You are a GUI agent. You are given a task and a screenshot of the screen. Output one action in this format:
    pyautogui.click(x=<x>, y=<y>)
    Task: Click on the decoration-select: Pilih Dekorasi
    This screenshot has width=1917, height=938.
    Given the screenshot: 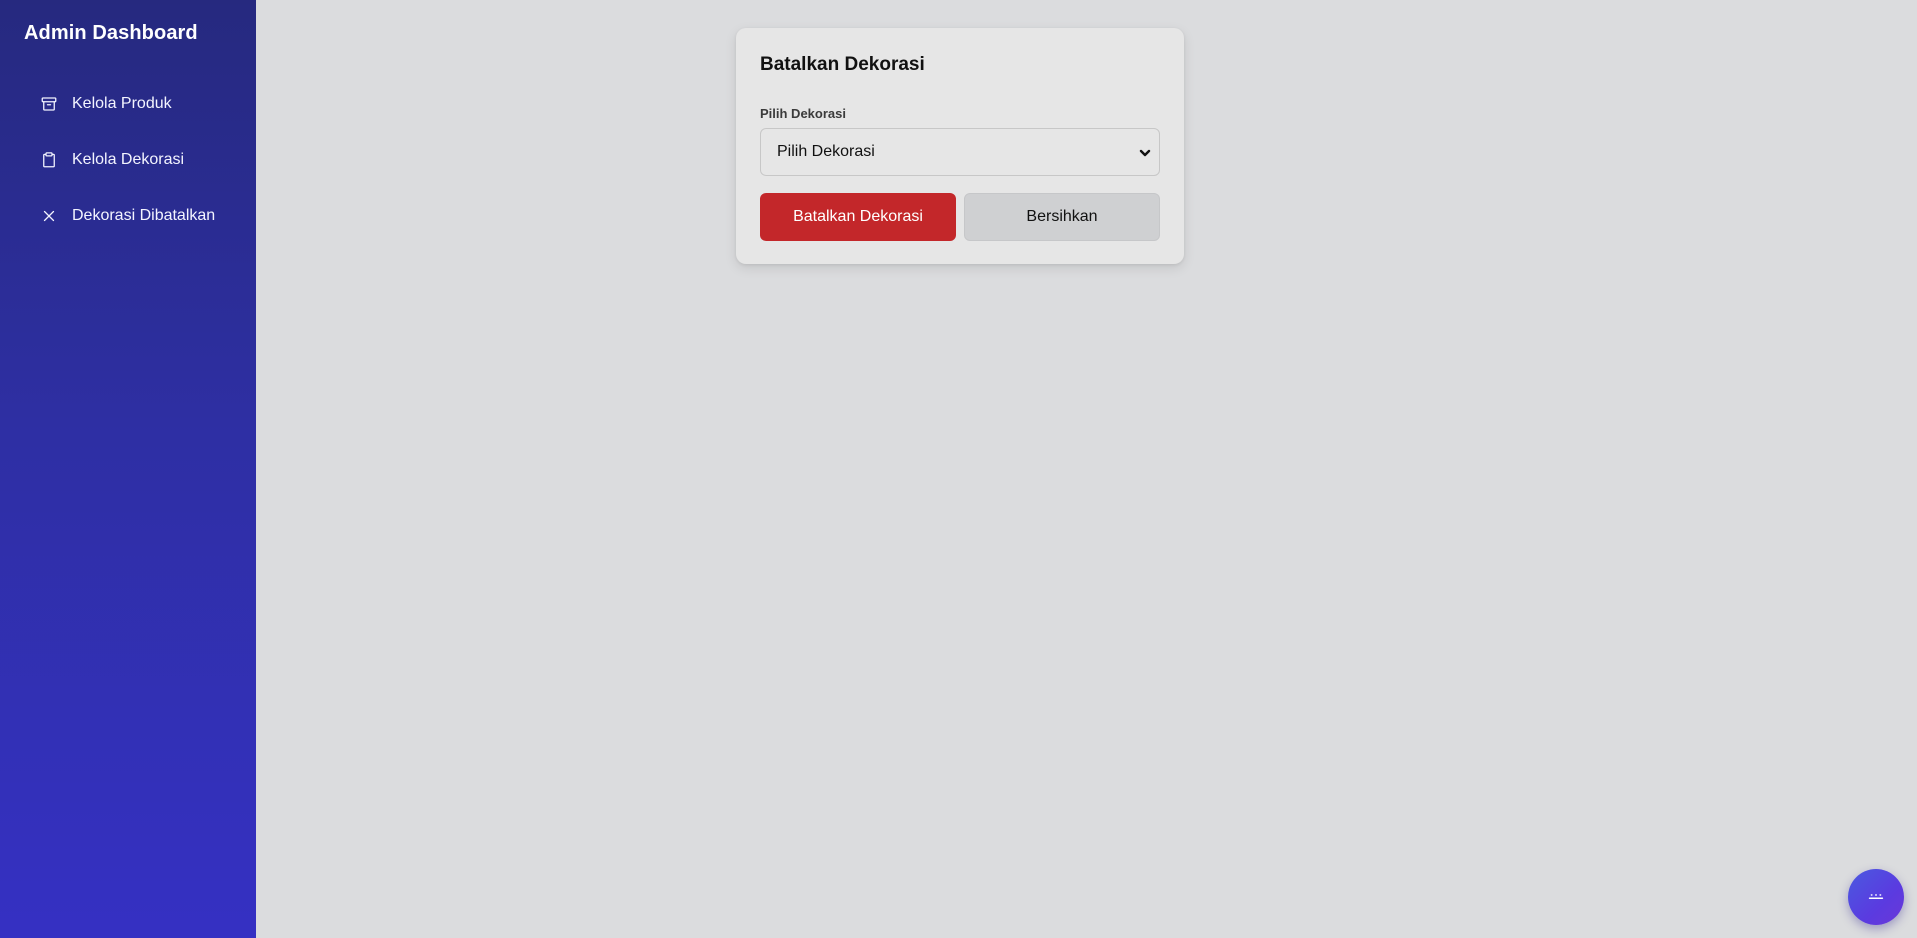 What is the action you would take?
    pyautogui.click(x=960, y=152)
    